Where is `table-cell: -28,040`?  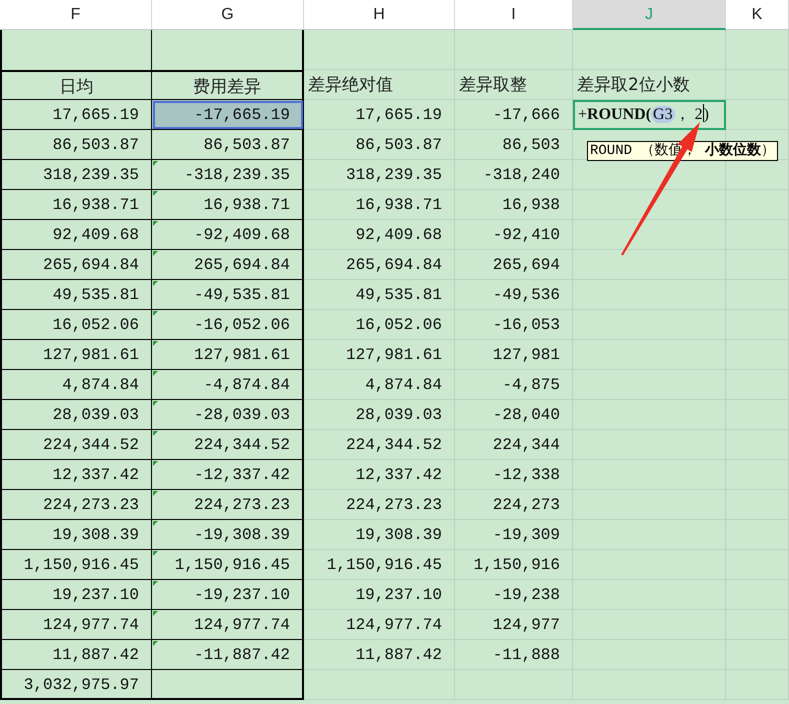 table-cell: -28,040 is located at coordinates (514, 415).